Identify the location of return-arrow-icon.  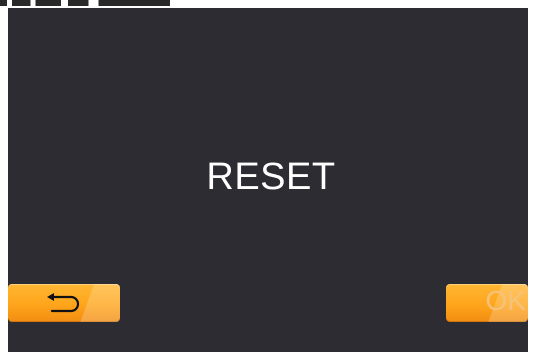
(63, 303).